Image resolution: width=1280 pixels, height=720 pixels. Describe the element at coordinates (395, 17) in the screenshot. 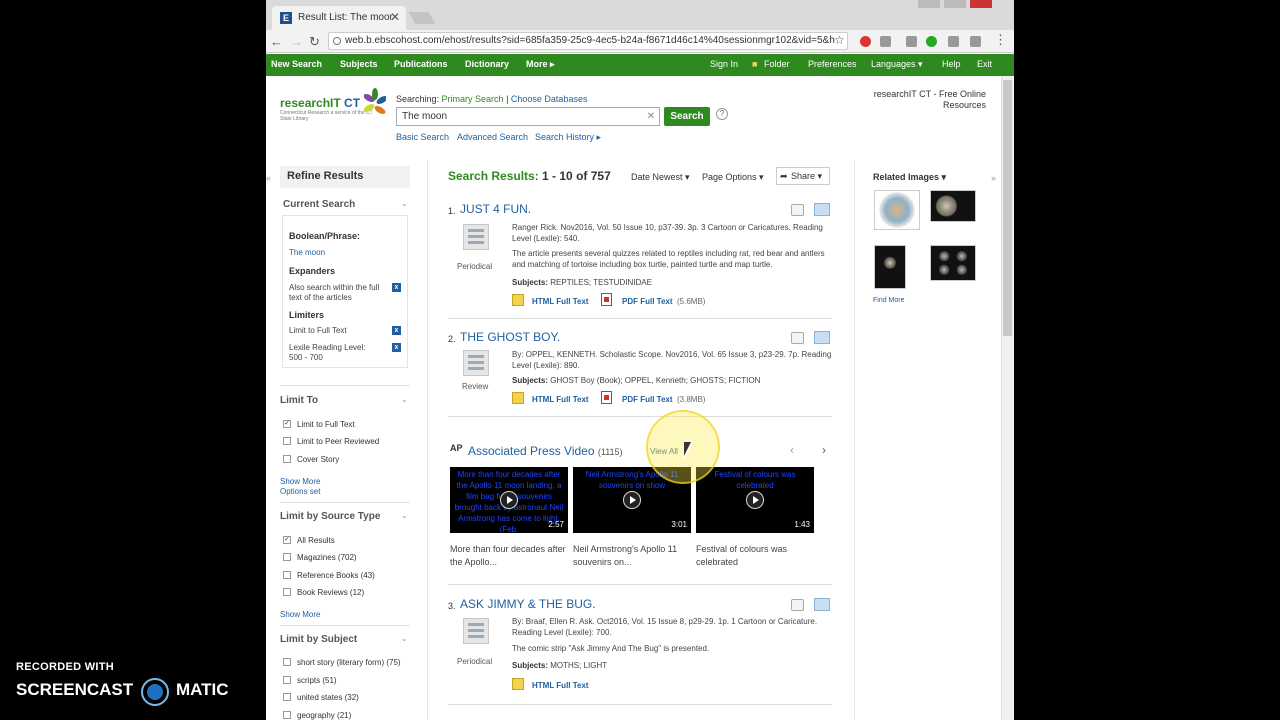

I see `close-tab-icon: ✕` at that location.